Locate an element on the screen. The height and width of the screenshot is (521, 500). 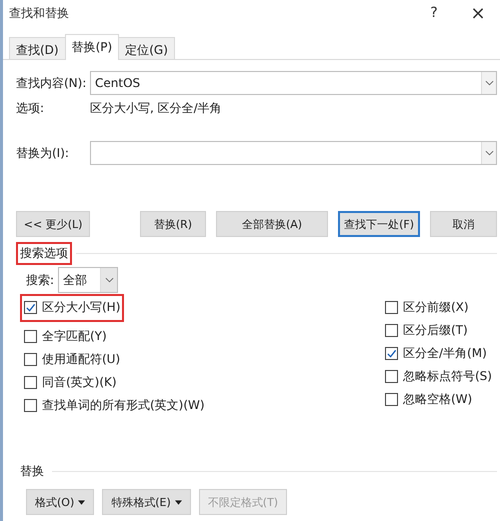
checkbox-label: 全字匹配(Y) is located at coordinates (74, 336).